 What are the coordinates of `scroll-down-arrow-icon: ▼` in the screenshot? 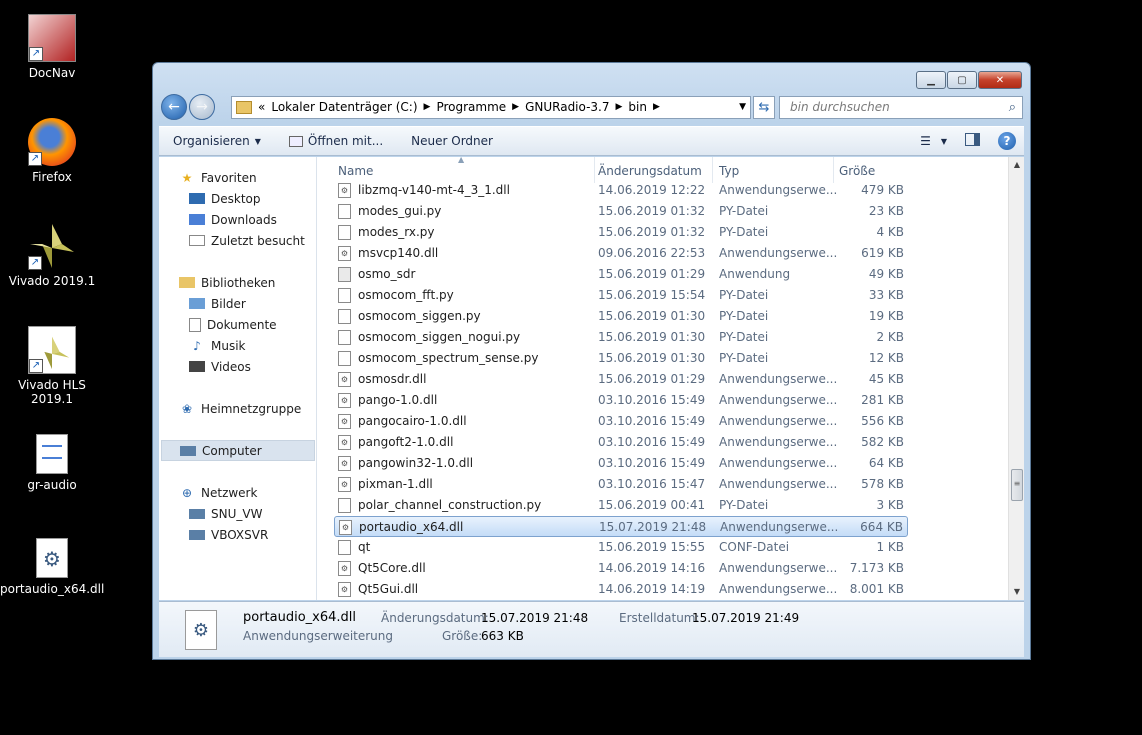 It's located at (1017, 592).